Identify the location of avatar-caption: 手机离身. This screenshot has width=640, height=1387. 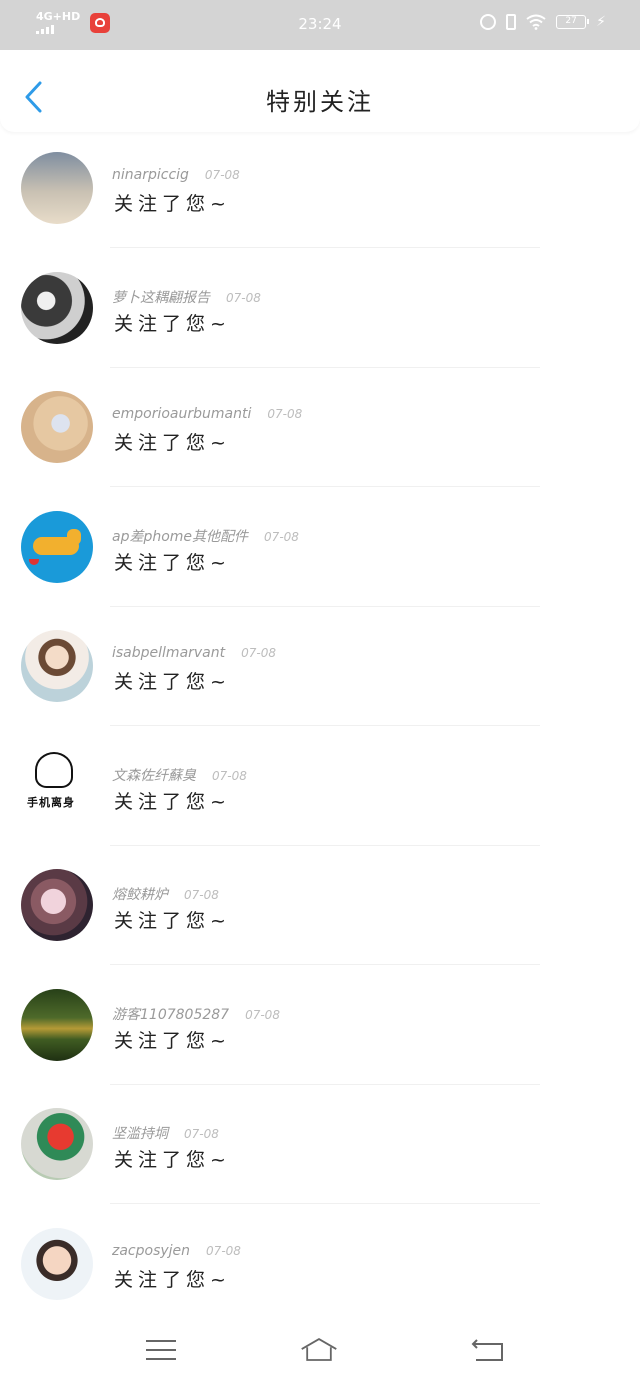
(51, 802).